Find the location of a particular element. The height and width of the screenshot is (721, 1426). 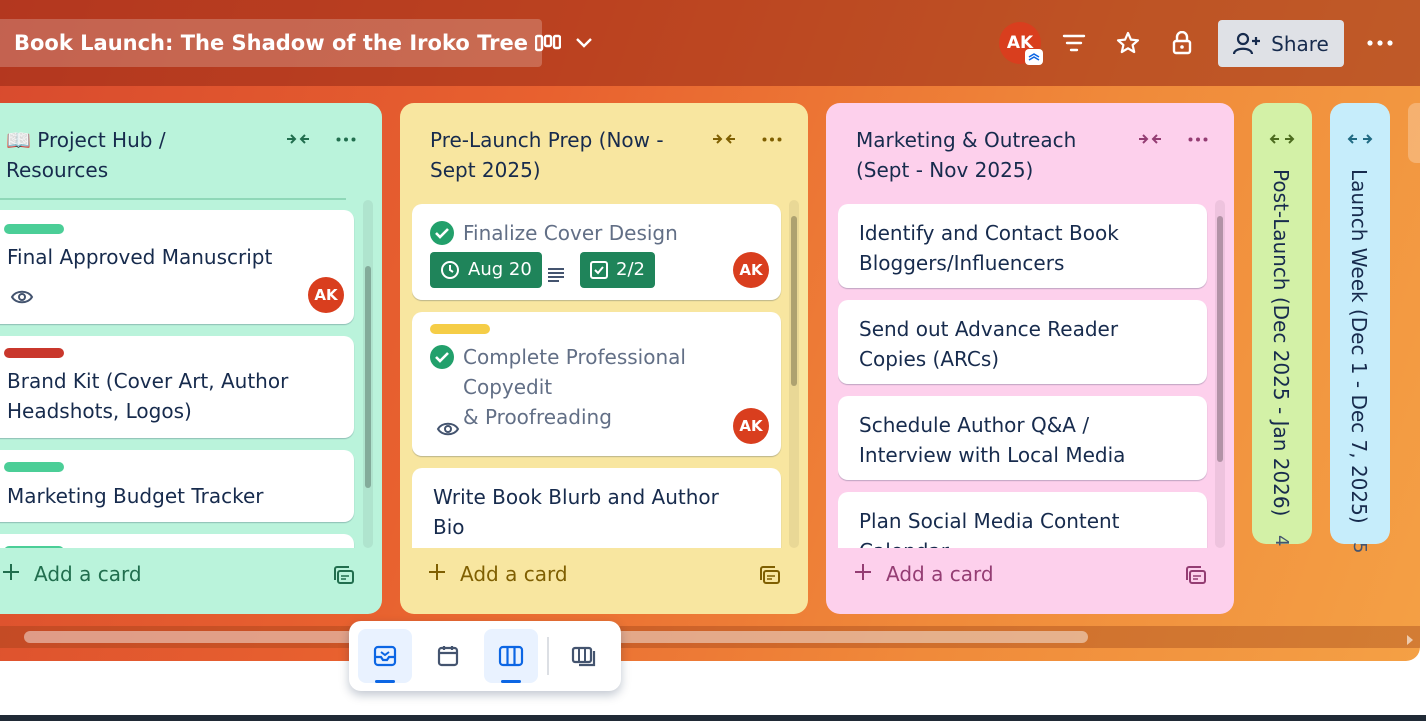

calendar-view-button is located at coordinates (448, 656).